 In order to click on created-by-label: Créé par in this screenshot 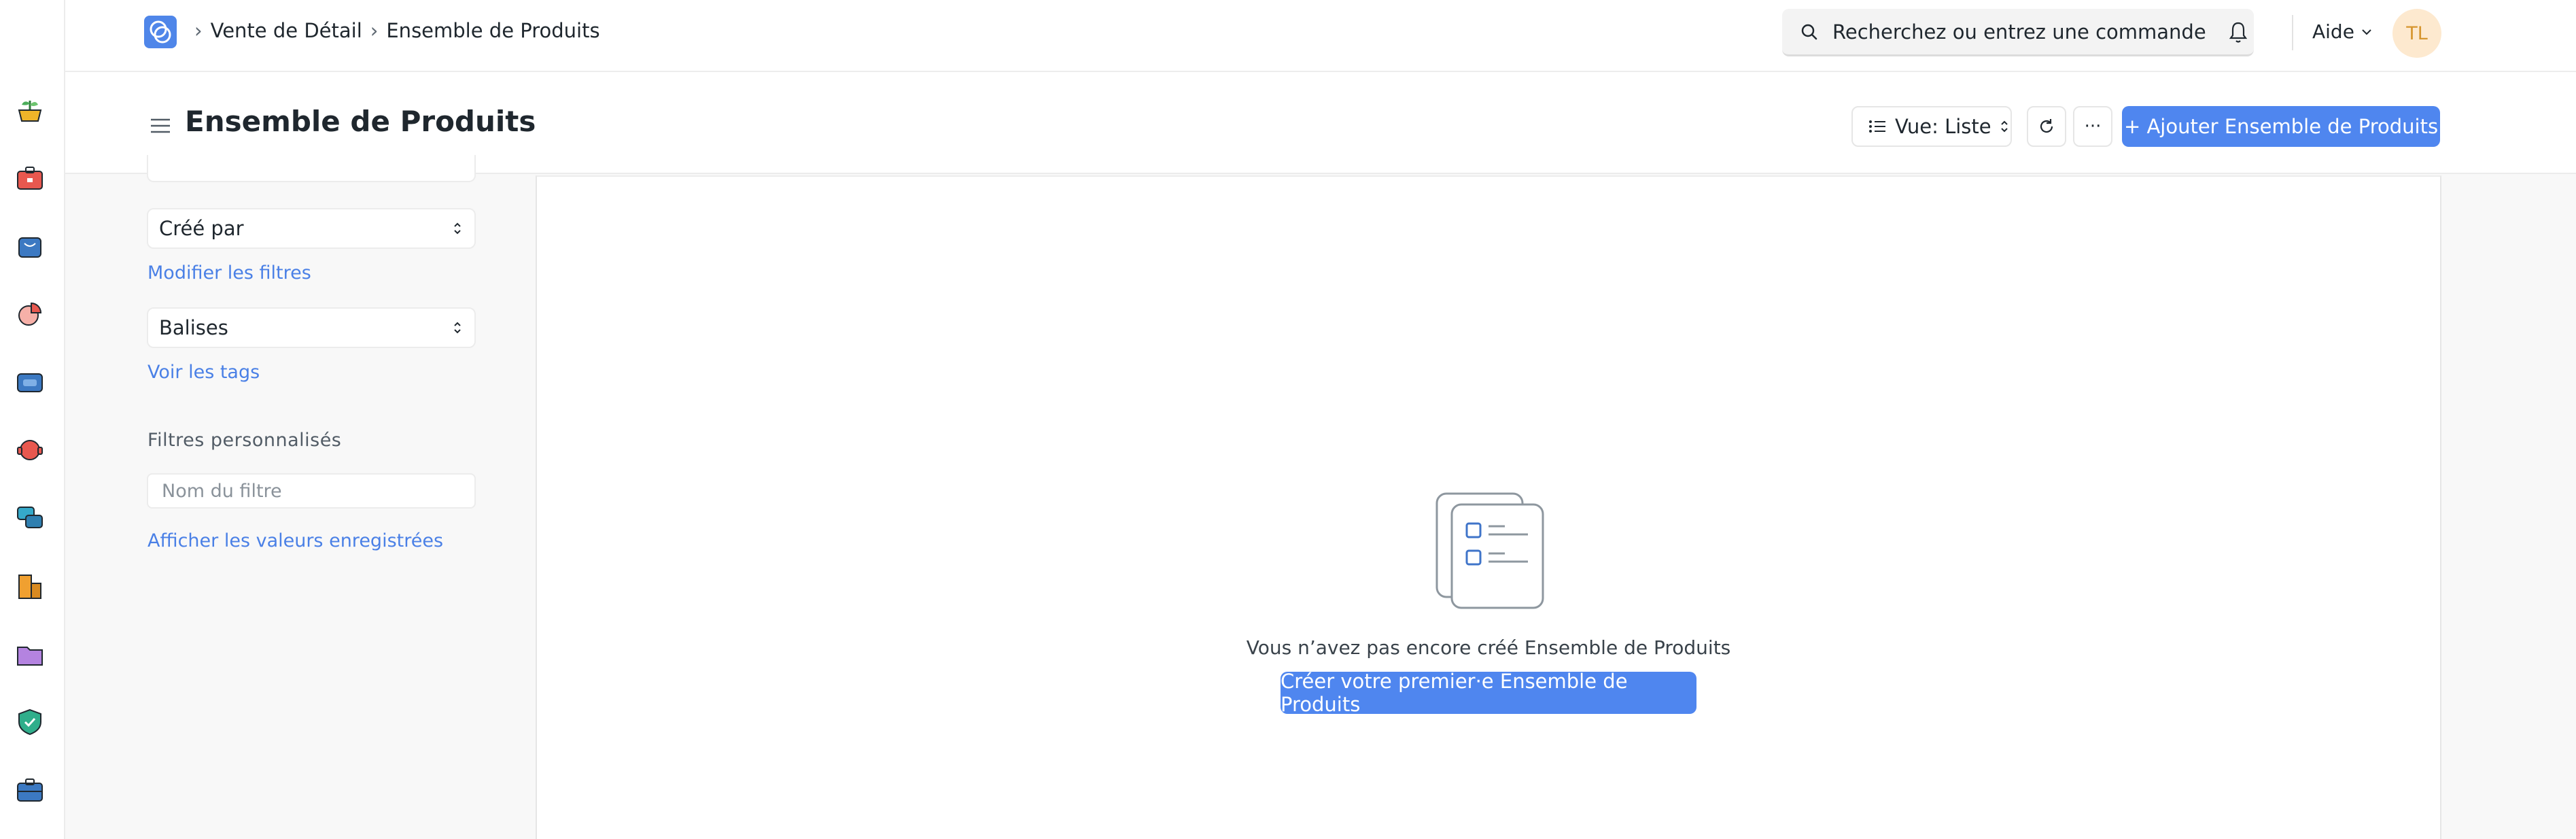, I will do `click(201, 228)`.